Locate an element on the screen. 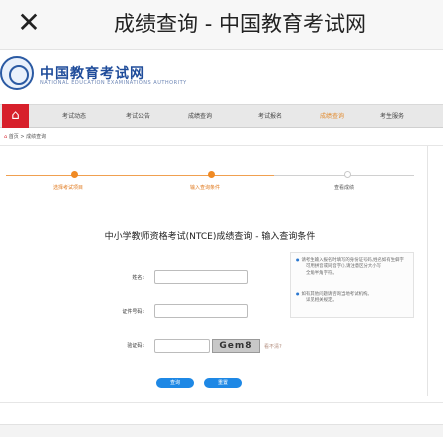 The height and width of the screenshot is (437, 443). id-number-label: 证件号码: is located at coordinates (133, 312).